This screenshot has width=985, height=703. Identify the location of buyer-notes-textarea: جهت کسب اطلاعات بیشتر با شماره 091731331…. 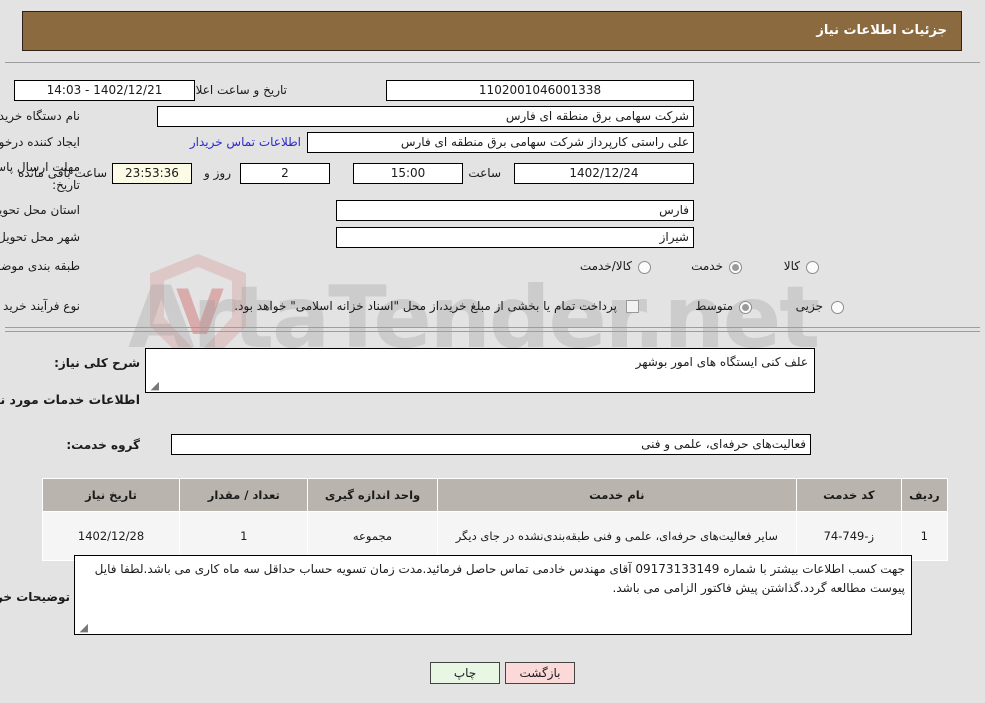
(493, 595).